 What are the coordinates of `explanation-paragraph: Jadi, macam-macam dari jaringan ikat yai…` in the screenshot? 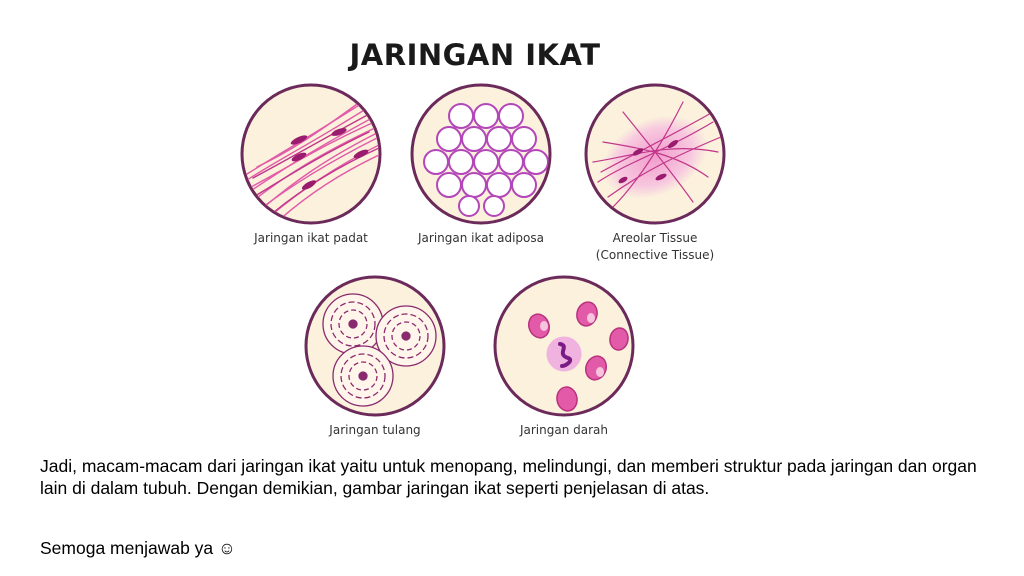 It's located at (508, 477).